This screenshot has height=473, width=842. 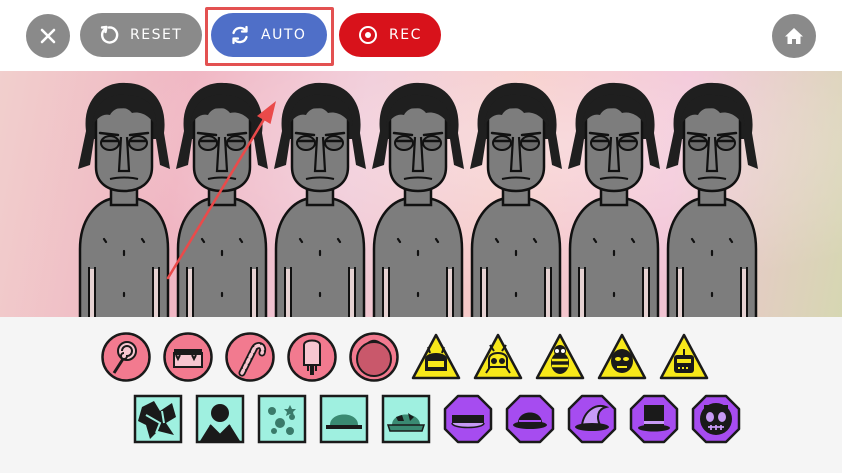 I want to click on sound-slot-bowler-hat-icon, so click(x=530, y=419).